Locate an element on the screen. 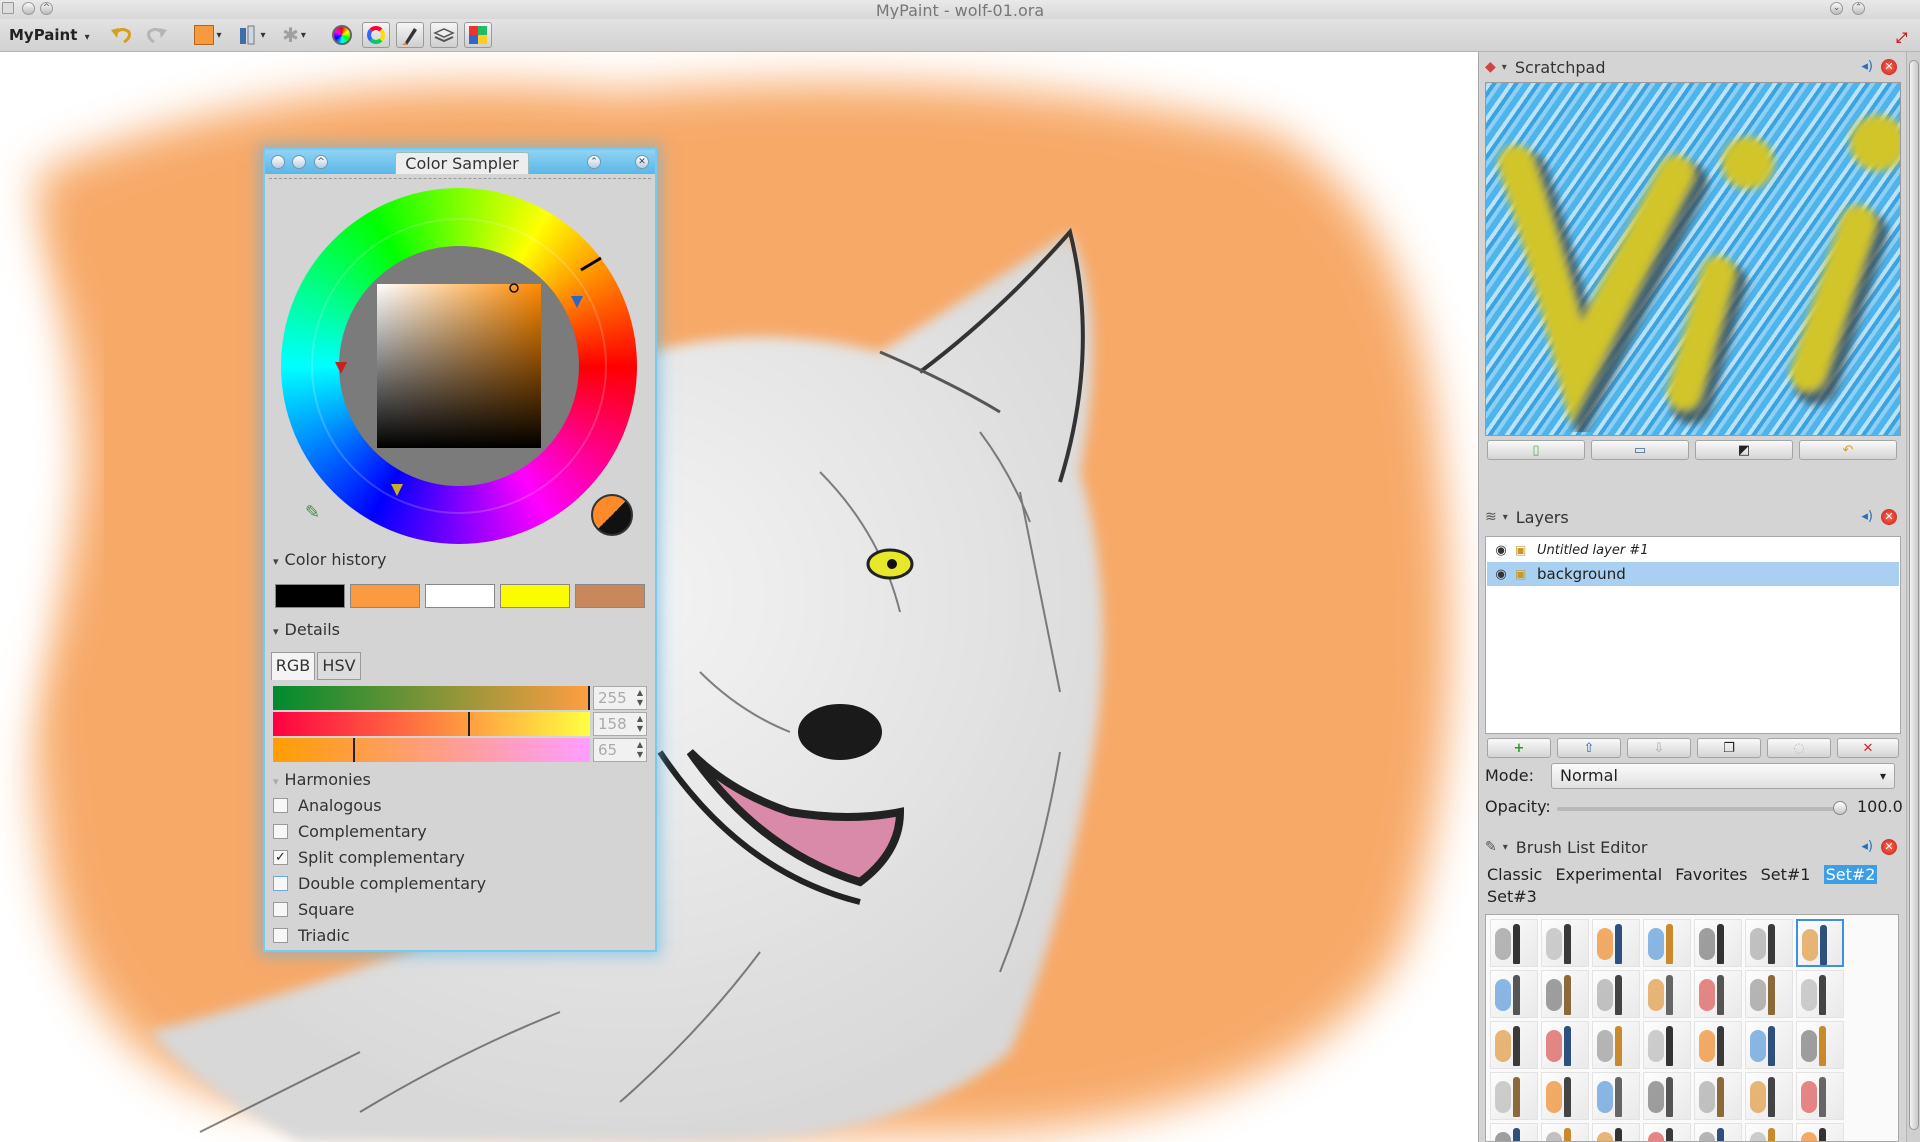  harmony-analogous: Analogous is located at coordinates (327, 805).